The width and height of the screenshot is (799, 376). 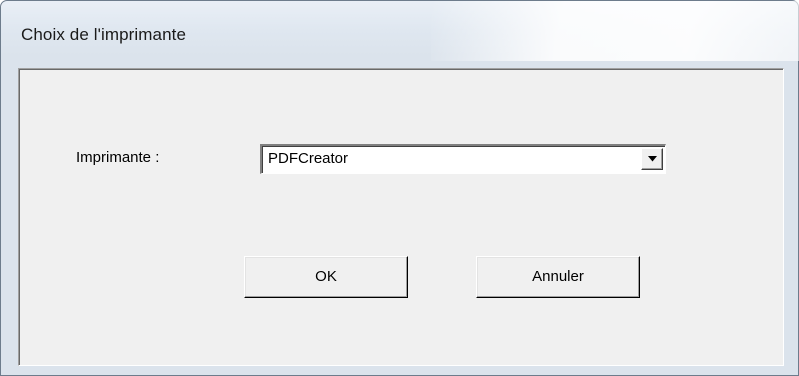 What do you see at coordinates (463, 159) in the screenshot?
I see `printer-select: PDFCreator` at bounding box center [463, 159].